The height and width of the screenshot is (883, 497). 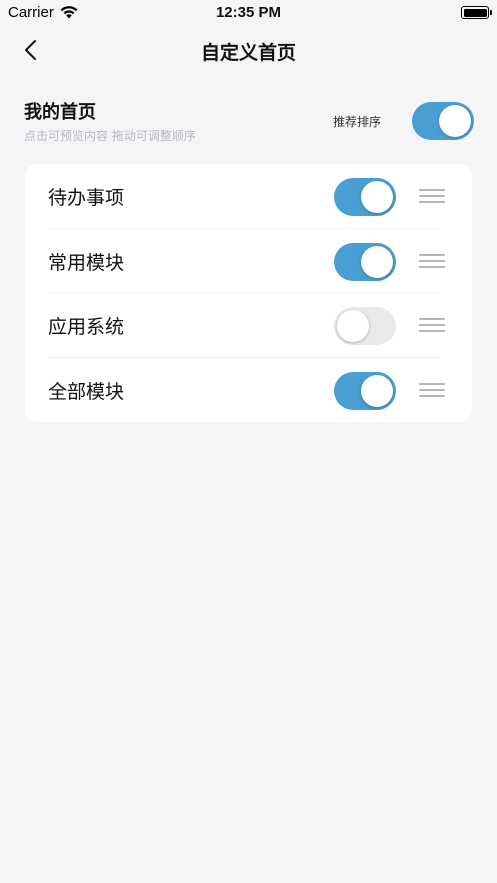 I want to click on list-item: 常用模块, so click(x=248, y=261).